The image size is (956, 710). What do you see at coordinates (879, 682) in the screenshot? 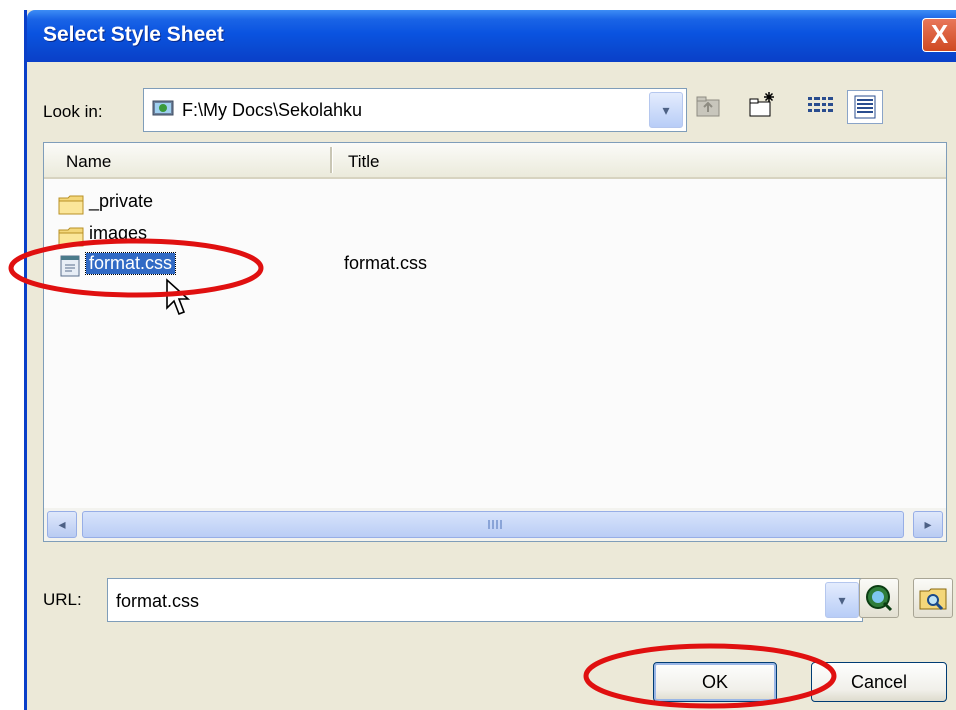
I see `cancel-button: Cancel` at bounding box center [879, 682].